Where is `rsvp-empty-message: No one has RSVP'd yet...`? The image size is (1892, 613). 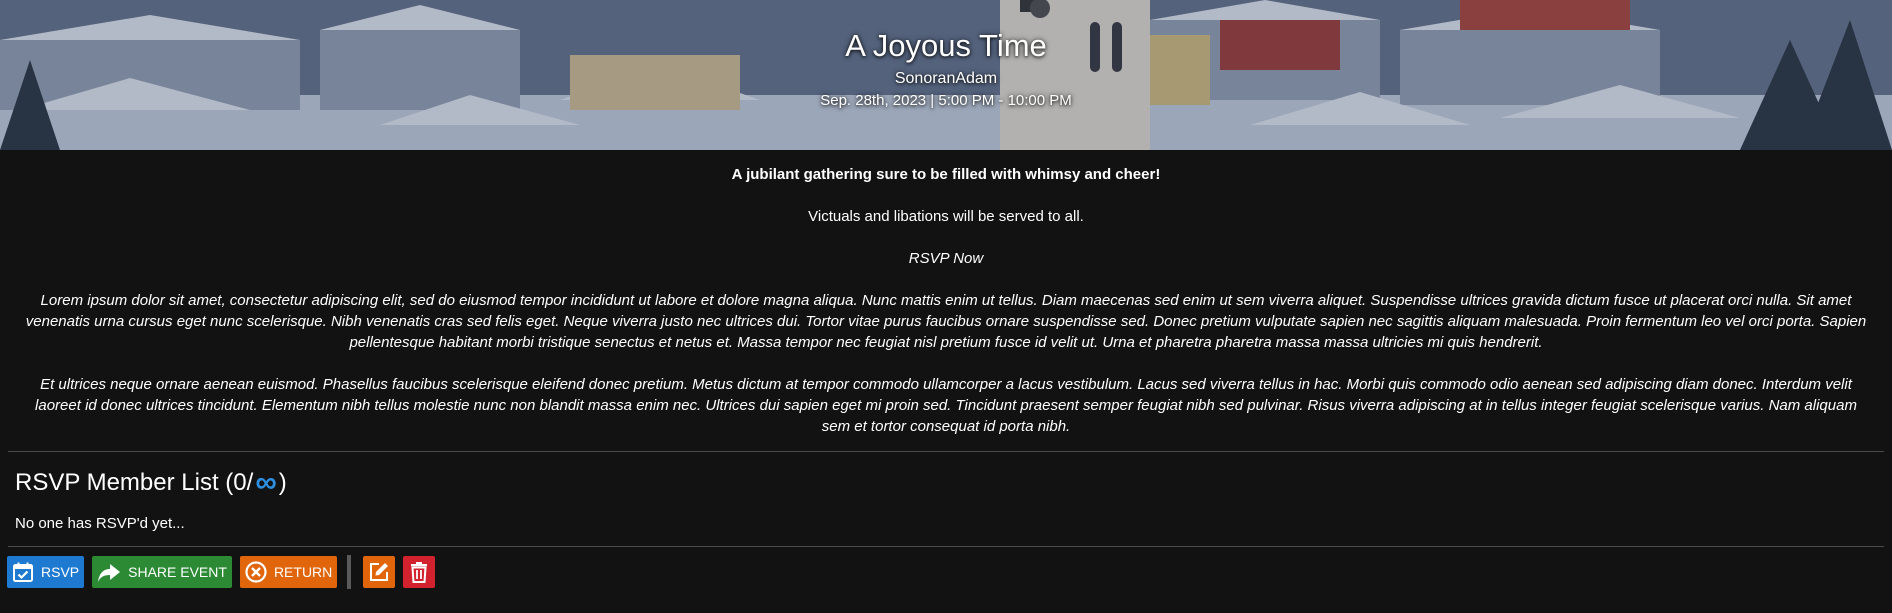 rsvp-empty-message: No one has RSVP'd yet... is located at coordinates (100, 523).